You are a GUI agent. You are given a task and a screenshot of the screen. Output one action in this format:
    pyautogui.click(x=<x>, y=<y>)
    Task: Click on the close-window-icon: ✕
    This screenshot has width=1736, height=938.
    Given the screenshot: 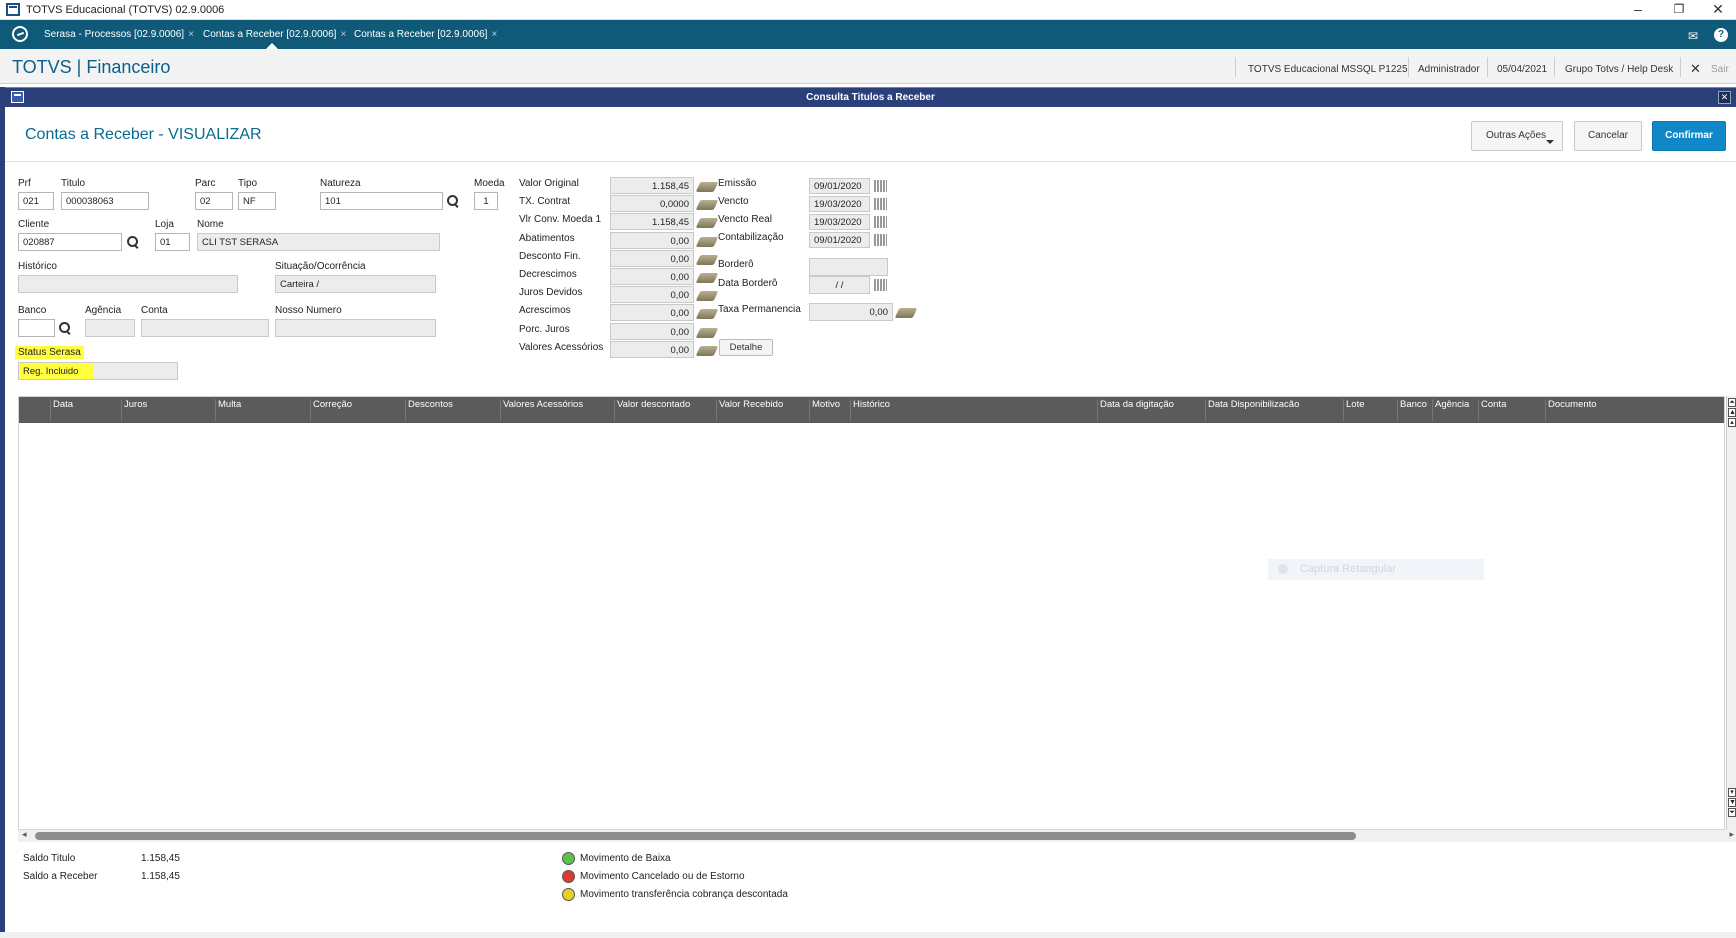 What is the action you would take?
    pyautogui.click(x=1718, y=9)
    